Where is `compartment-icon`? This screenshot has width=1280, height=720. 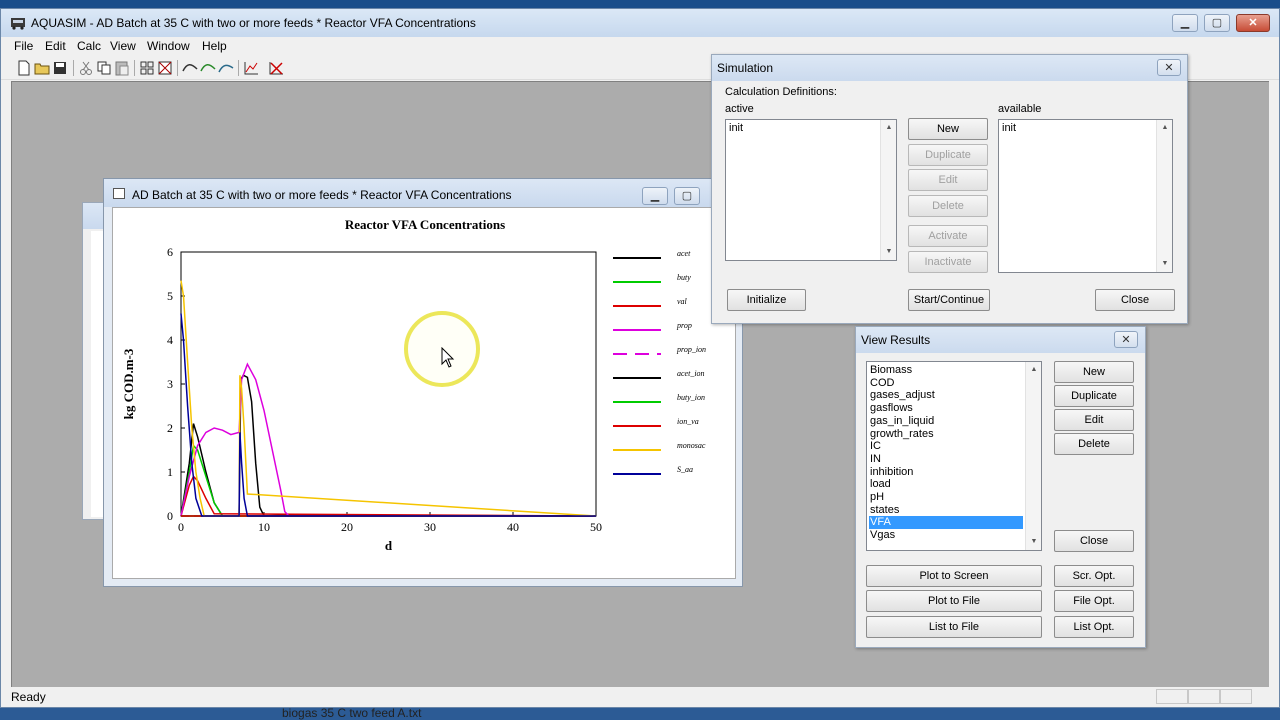
compartment-icon is located at coordinates (165, 68).